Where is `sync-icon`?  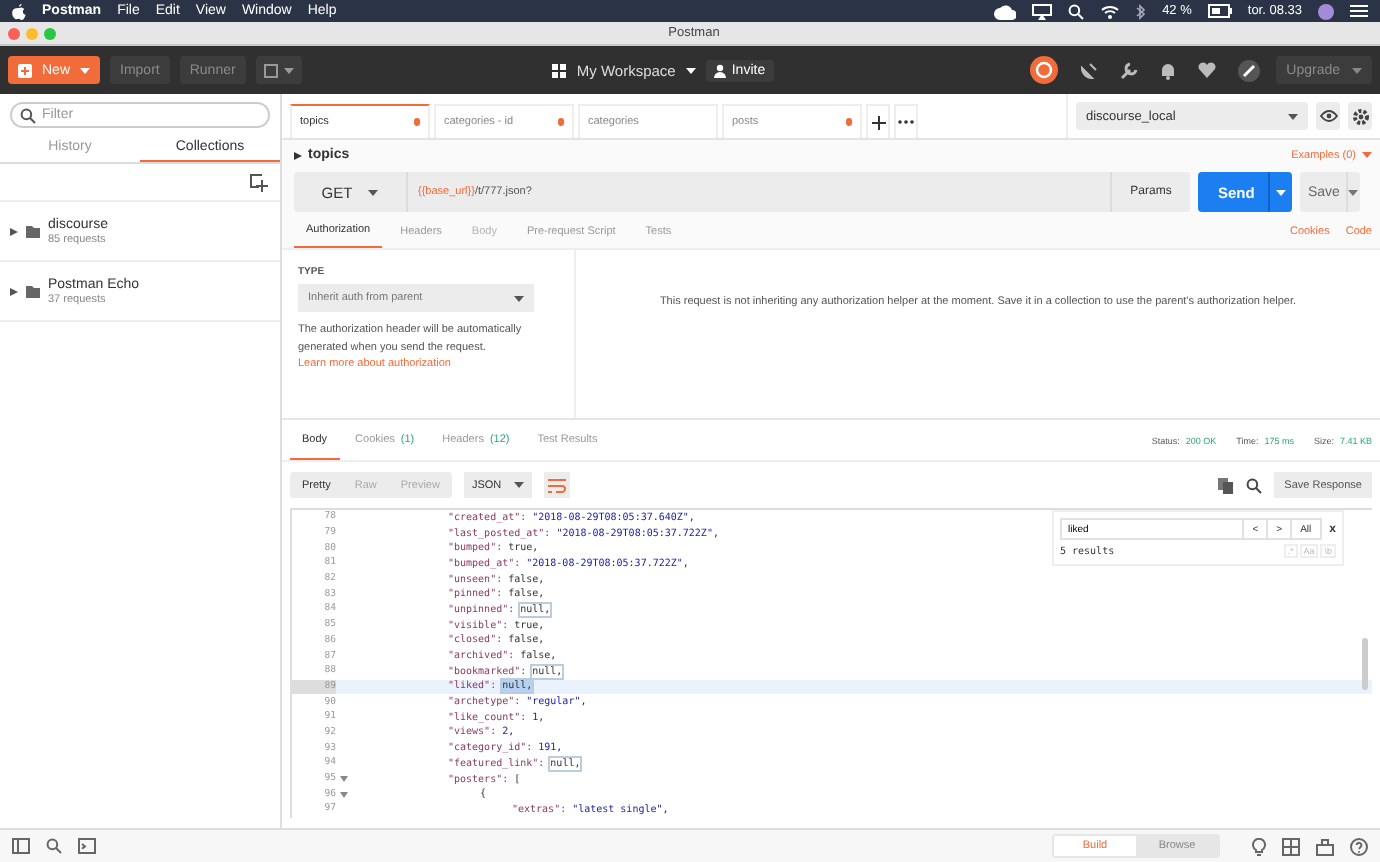
sync-icon is located at coordinates (1044, 70).